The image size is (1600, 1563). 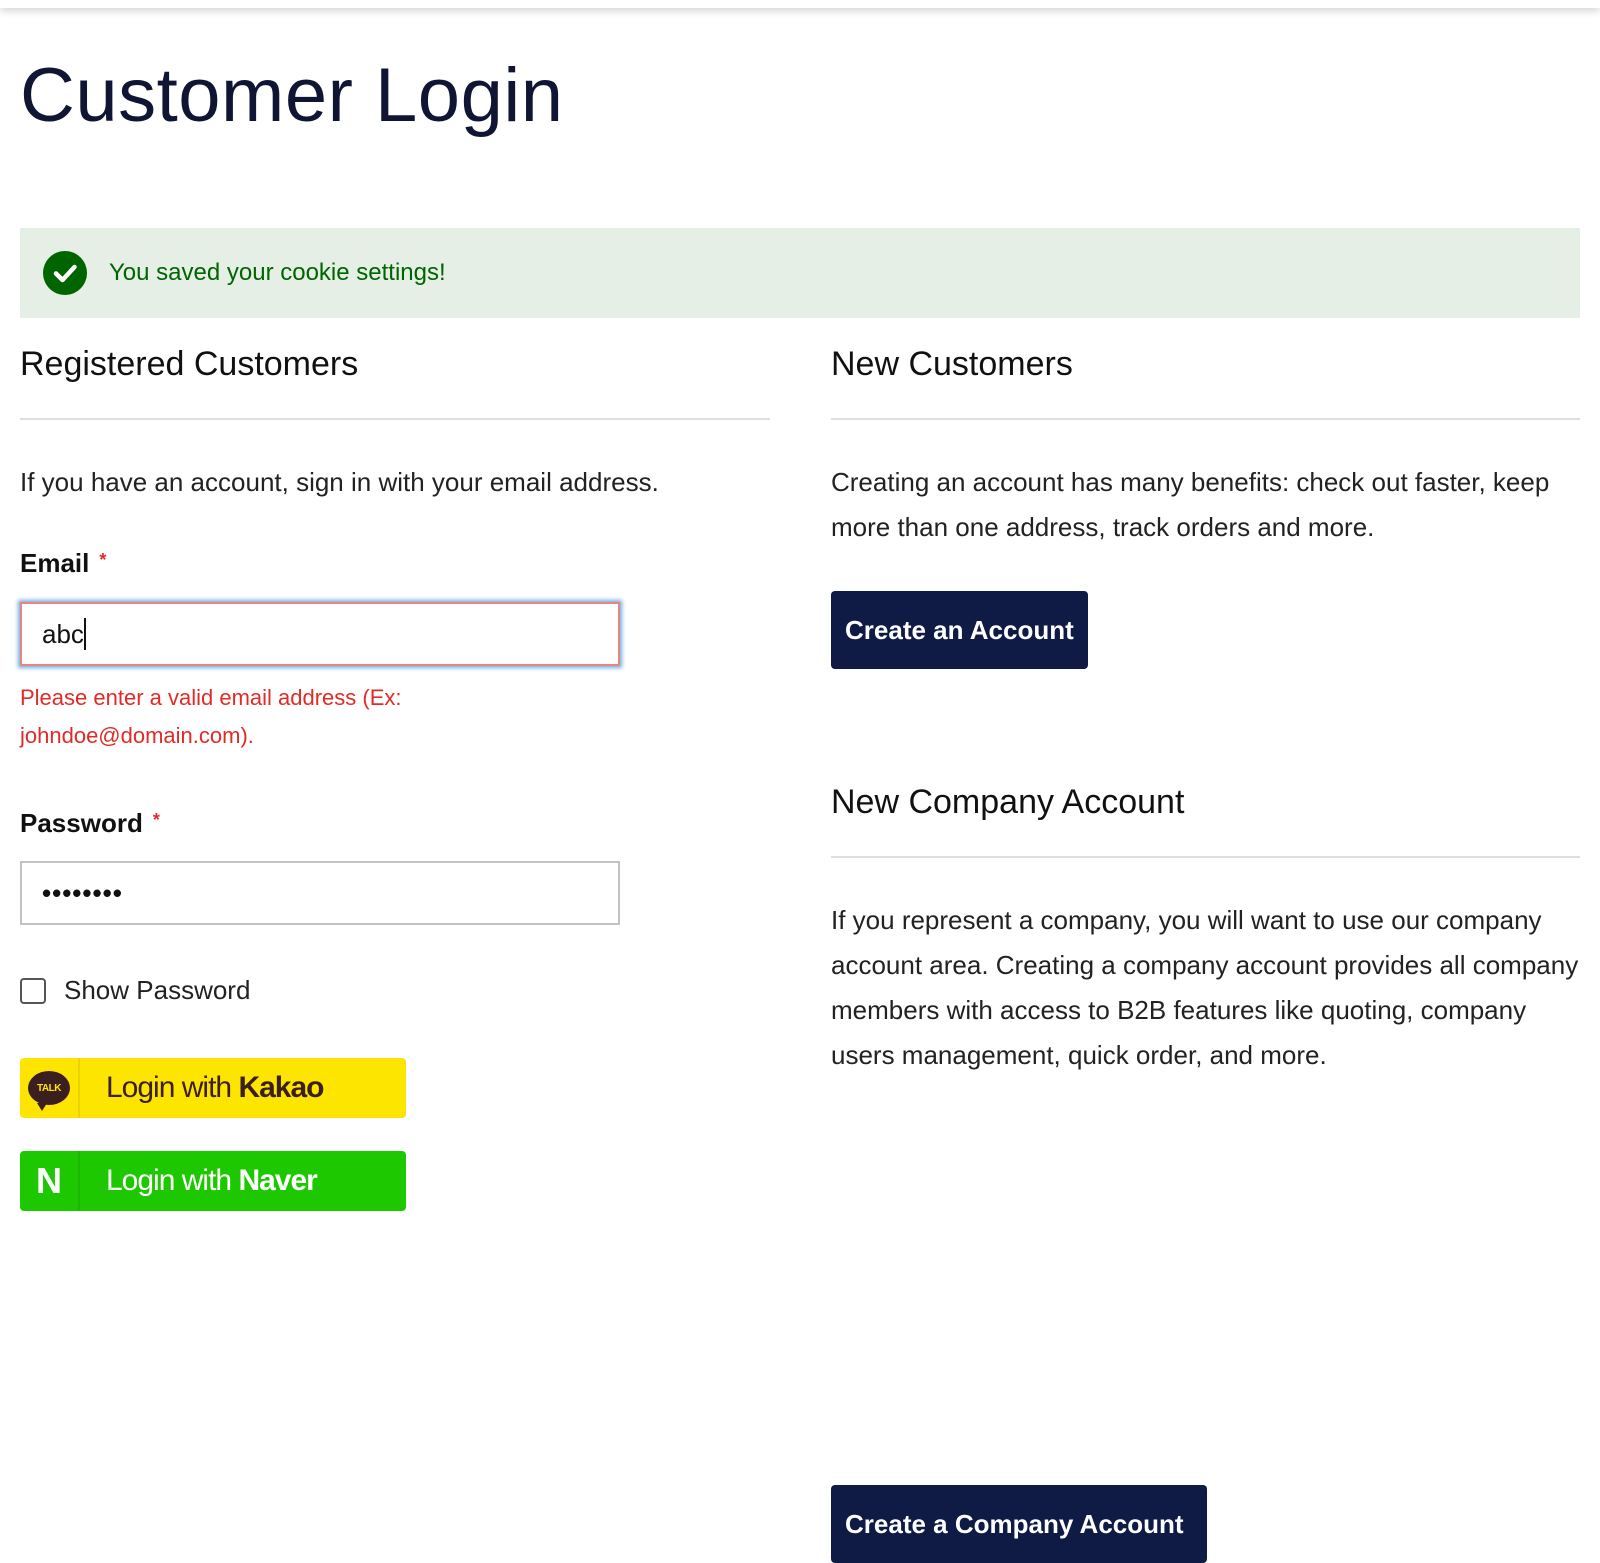 I want to click on new-customers-title: New Customers, so click(x=1205, y=369).